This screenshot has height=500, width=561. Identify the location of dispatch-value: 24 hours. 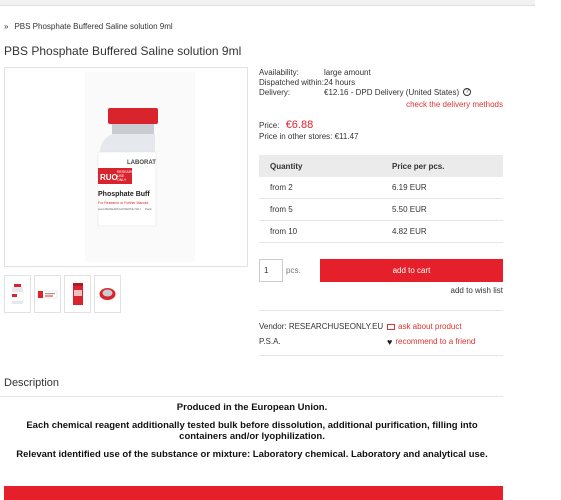
(340, 82).